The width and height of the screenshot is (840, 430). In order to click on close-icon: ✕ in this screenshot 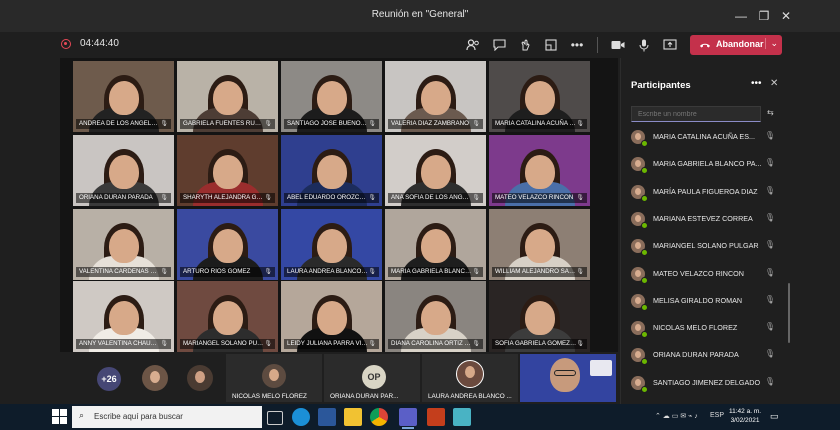, I will do `click(786, 16)`.